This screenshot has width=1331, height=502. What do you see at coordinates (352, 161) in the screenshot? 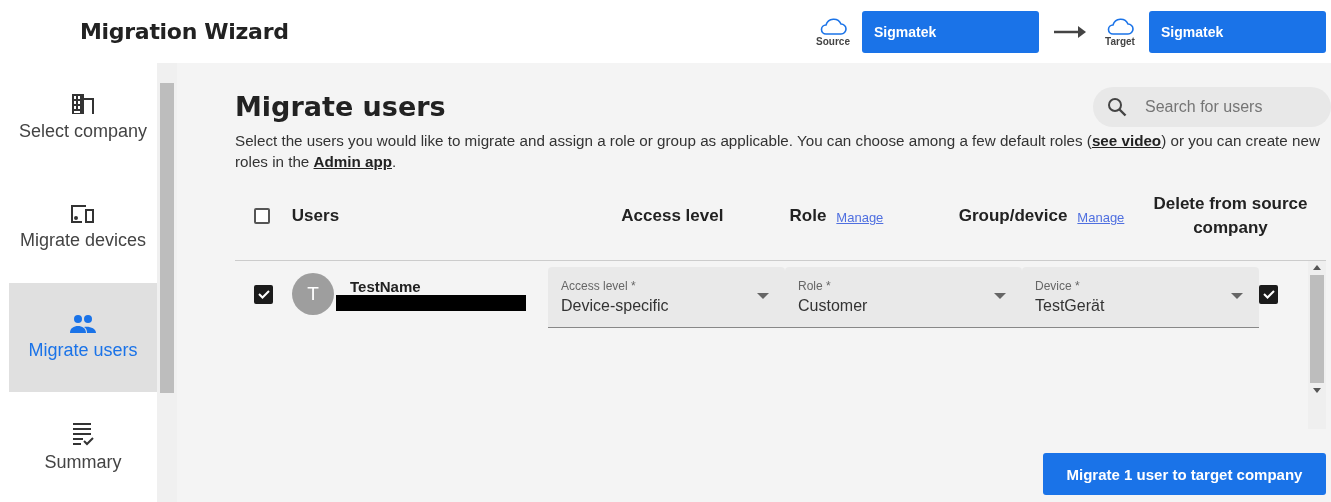
I see `admin-app-link: Admin app` at bounding box center [352, 161].